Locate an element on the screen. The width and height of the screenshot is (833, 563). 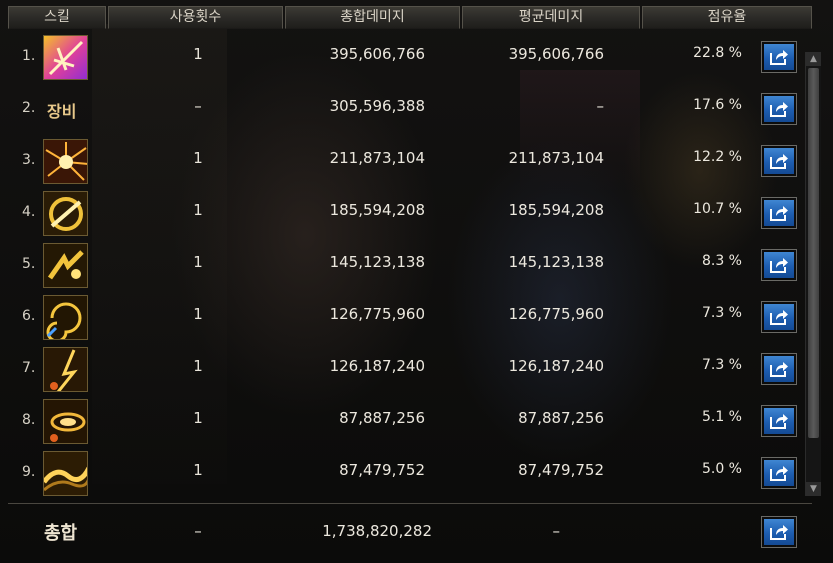
average-damage: 126,187,240 is located at coordinates (556, 366).